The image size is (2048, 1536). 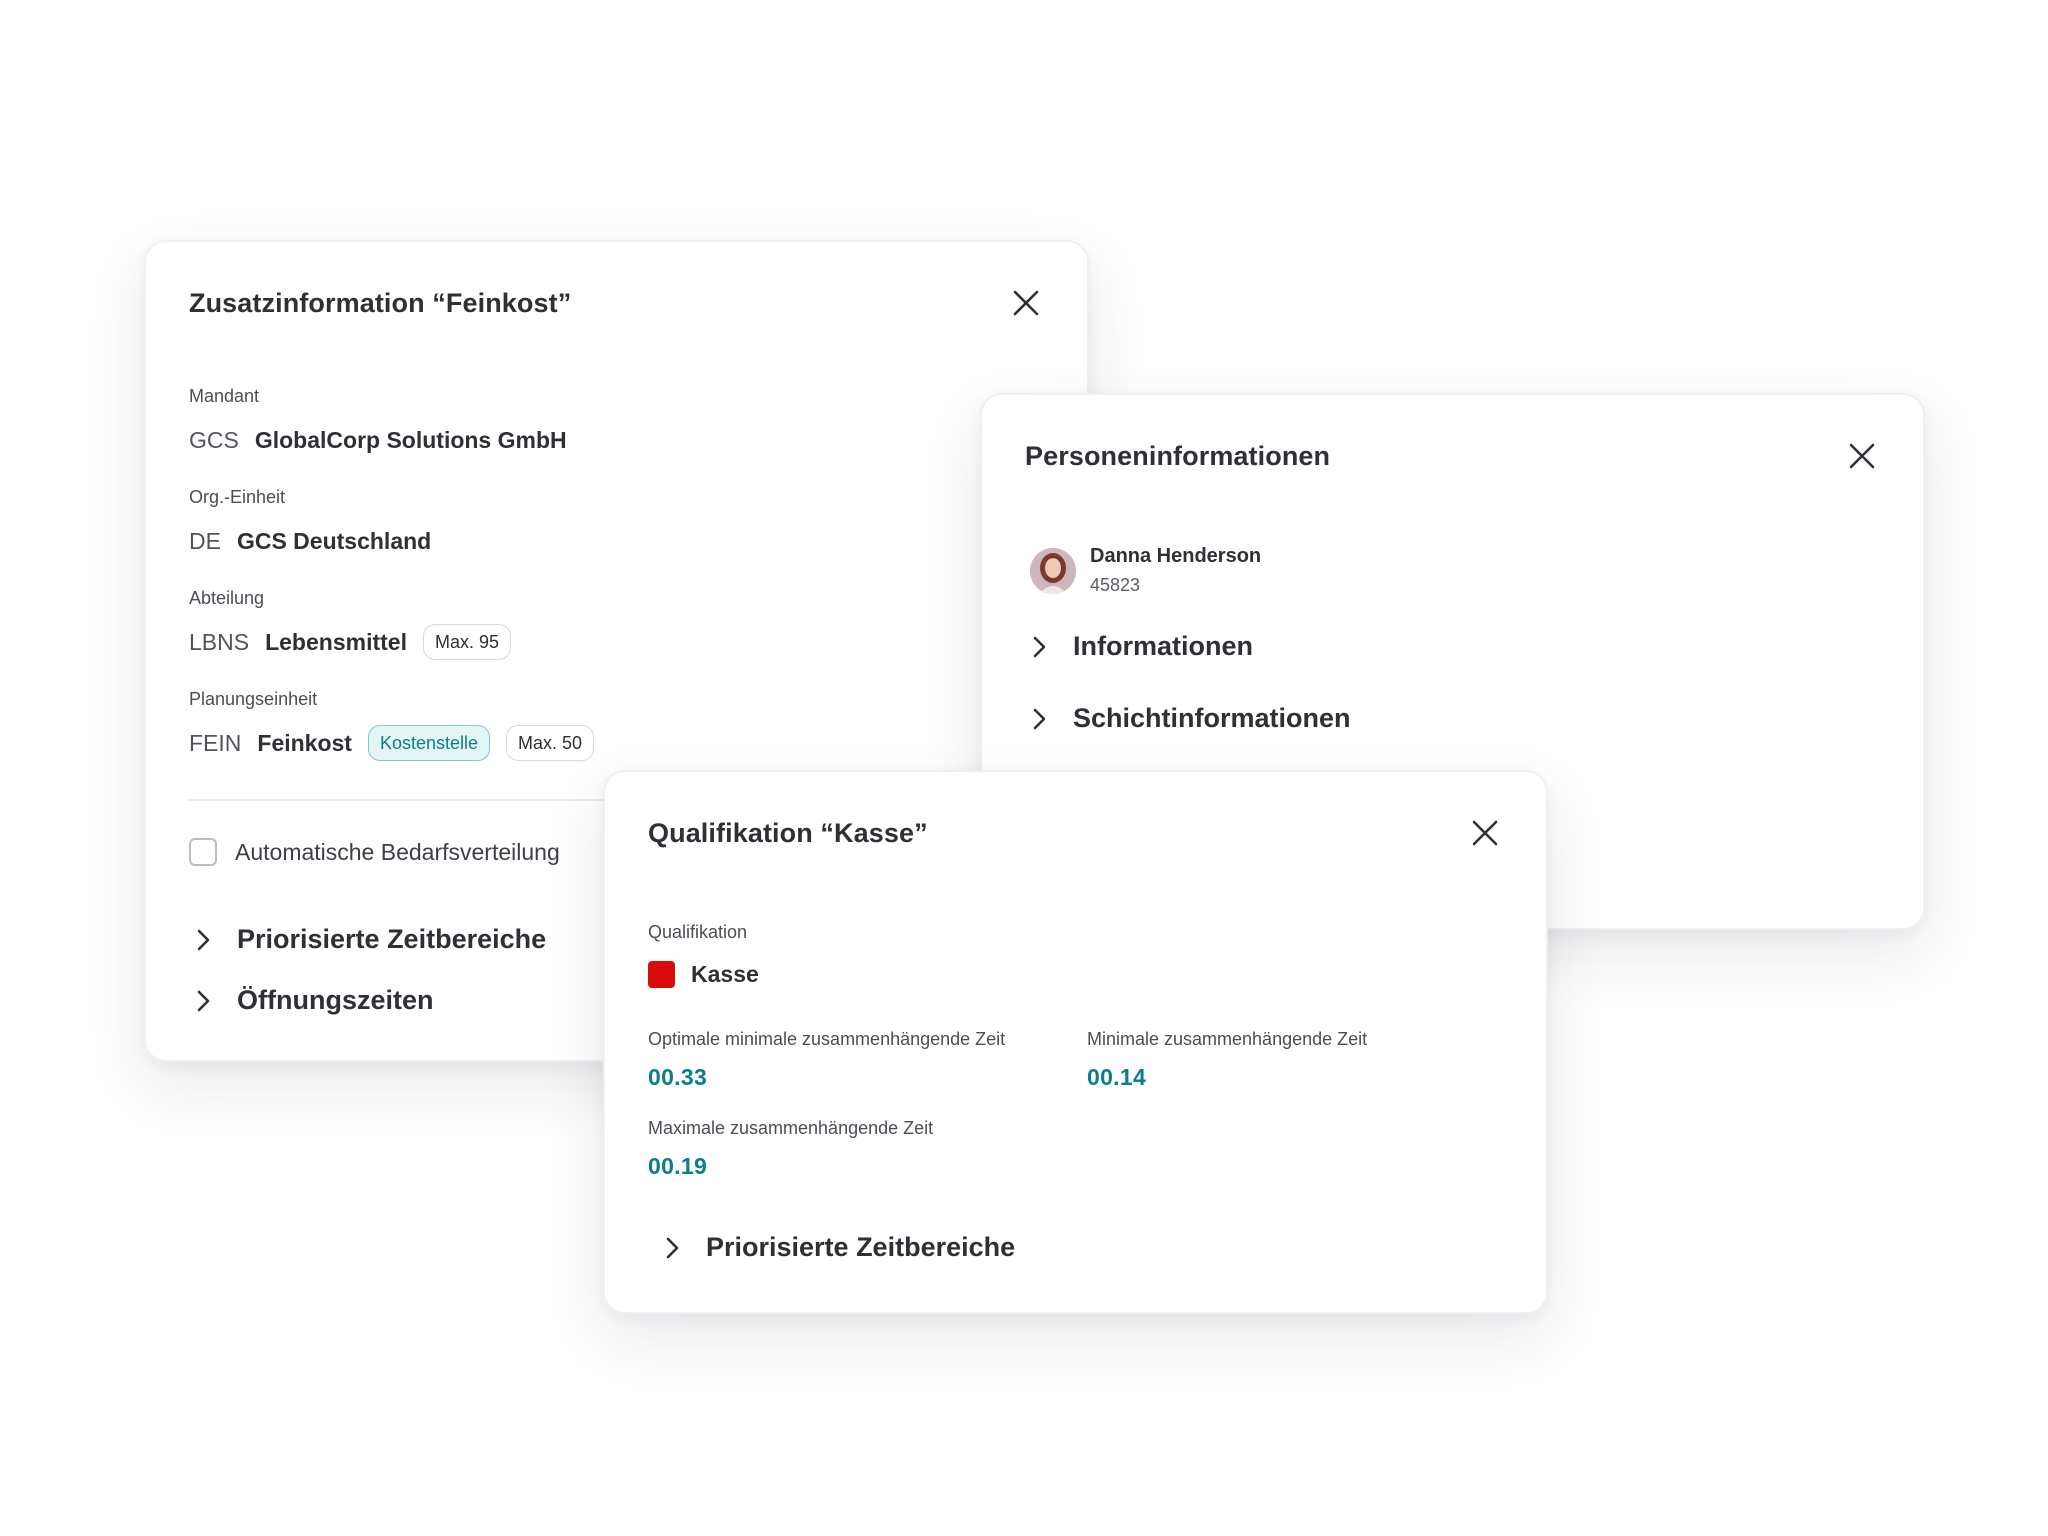 What do you see at coordinates (304, 742) in the screenshot?
I see `planung-name: Feinkost` at bounding box center [304, 742].